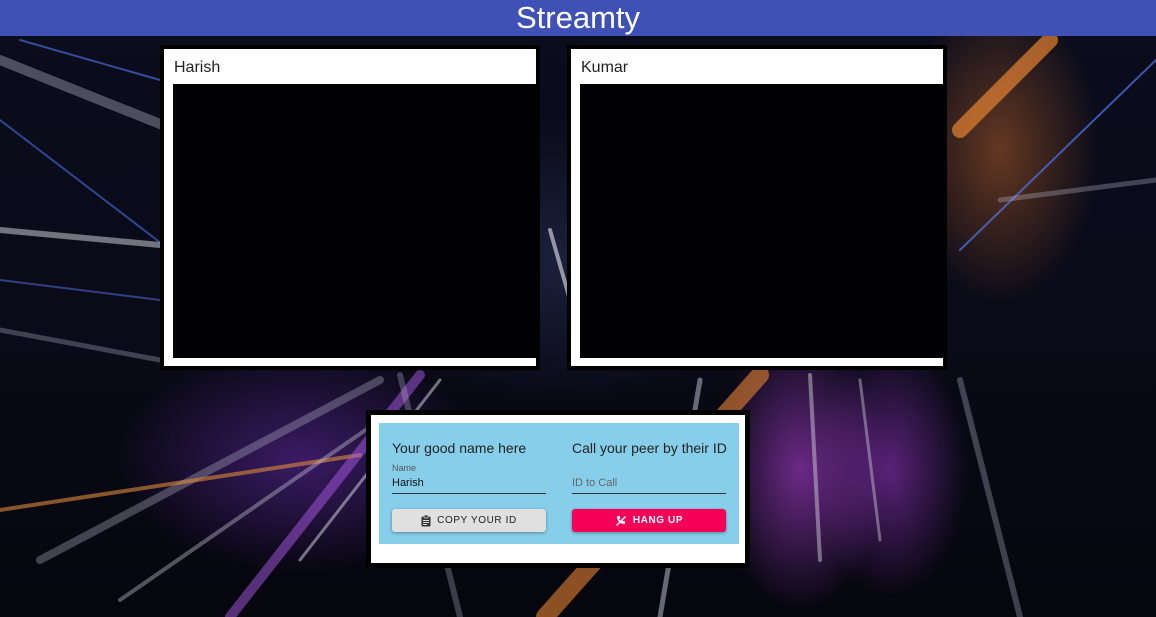 The height and width of the screenshot is (617, 1156). What do you see at coordinates (197, 67) in the screenshot?
I see `my-video-name: Harish` at bounding box center [197, 67].